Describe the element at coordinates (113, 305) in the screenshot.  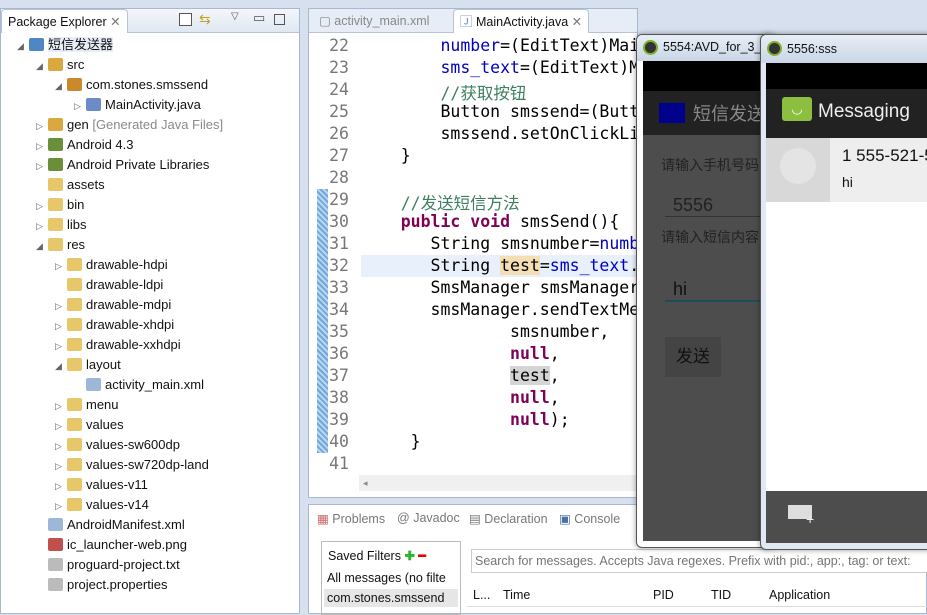
I see `tree-item: ▷ drawable-mdpi` at that location.